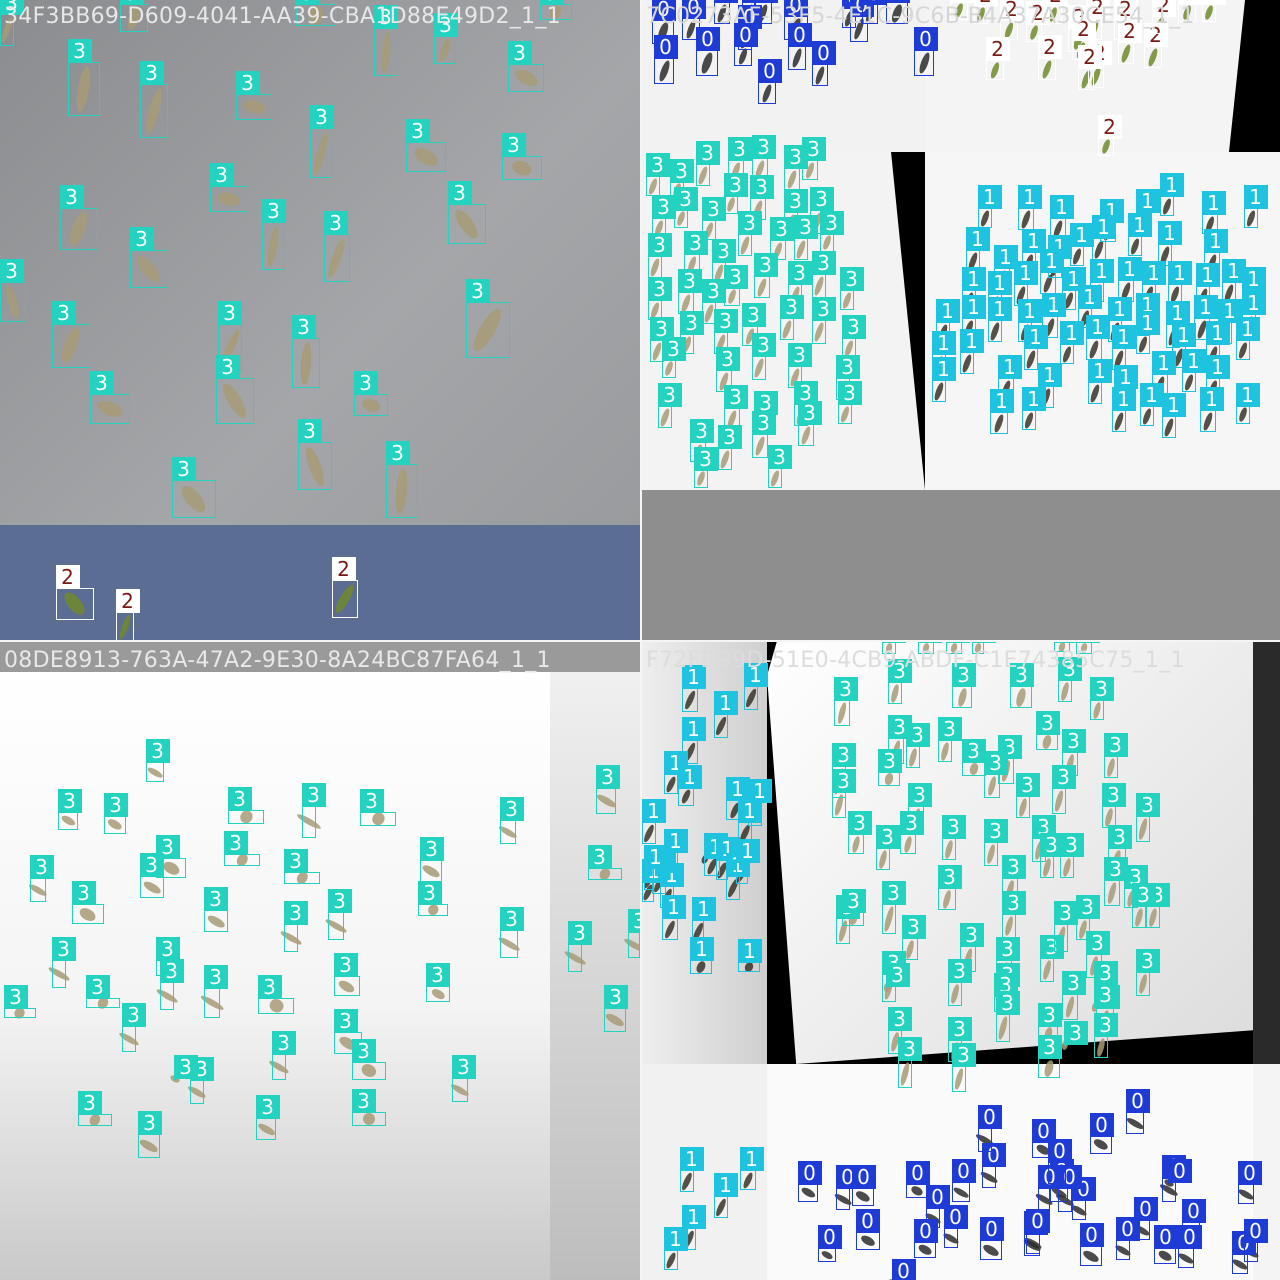  Describe the element at coordinates (277, 660) in the screenshot. I see `tile-title: 08DE8913-763A-47A2-9E30-8A24BC87FA64_1_1` at that location.